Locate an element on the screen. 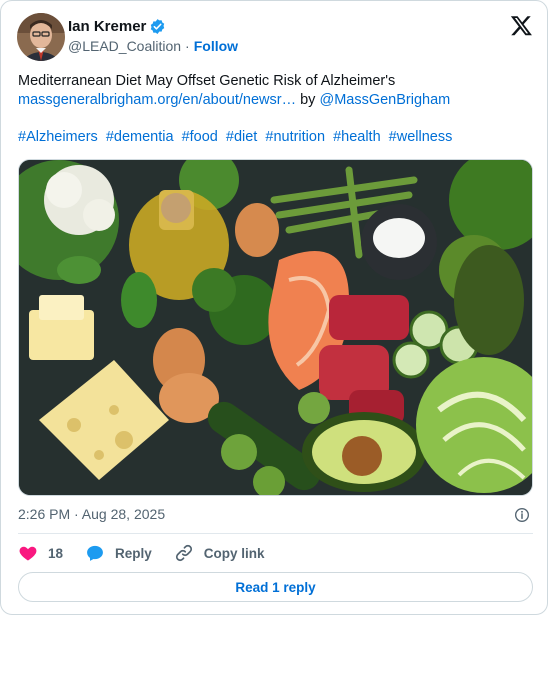 The width and height of the screenshot is (550, 695). mention-link: @MassGenBrigham is located at coordinates (384, 100).